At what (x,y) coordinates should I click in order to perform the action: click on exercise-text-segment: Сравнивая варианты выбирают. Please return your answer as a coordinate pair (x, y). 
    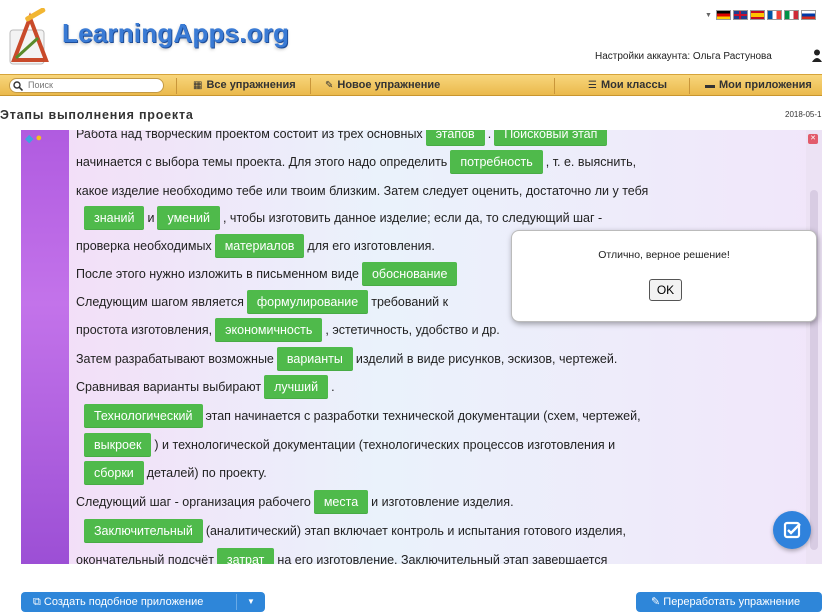
    Looking at the image, I should click on (169, 386).